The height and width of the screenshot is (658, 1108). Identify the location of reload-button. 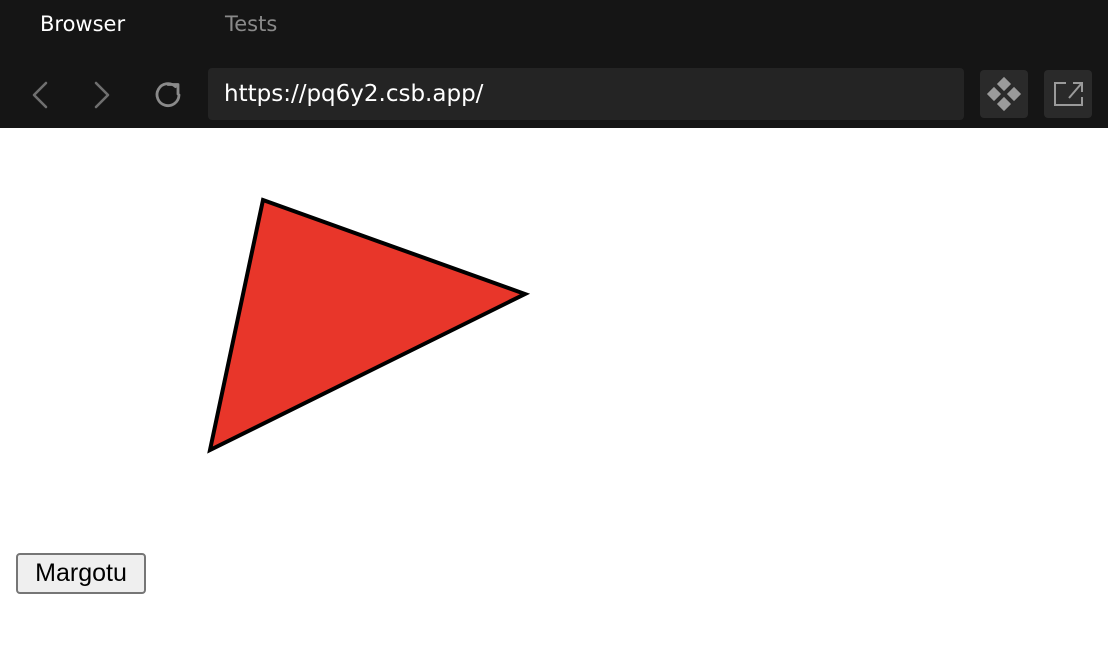
(169, 95).